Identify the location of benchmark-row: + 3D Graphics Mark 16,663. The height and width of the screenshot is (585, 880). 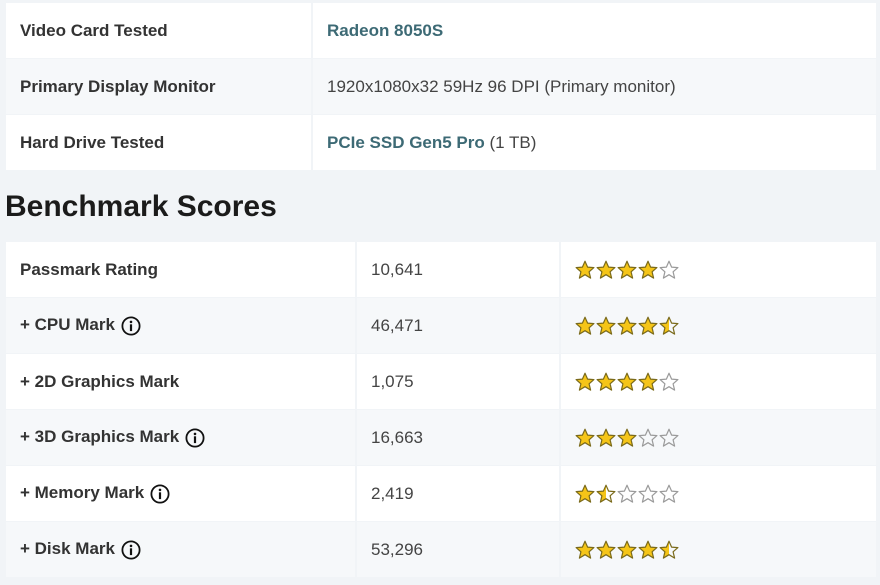
(441, 438).